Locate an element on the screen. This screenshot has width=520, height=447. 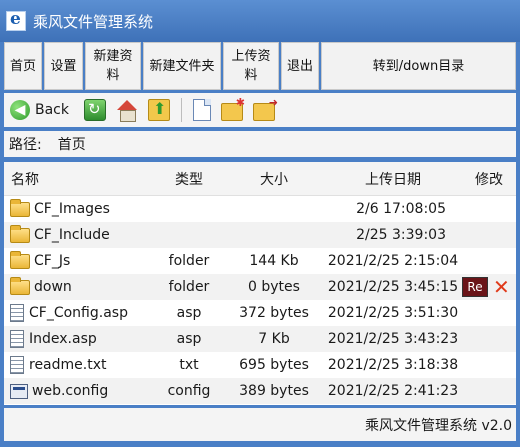
nav-new-file-button: 新建资料 is located at coordinates (113, 66).